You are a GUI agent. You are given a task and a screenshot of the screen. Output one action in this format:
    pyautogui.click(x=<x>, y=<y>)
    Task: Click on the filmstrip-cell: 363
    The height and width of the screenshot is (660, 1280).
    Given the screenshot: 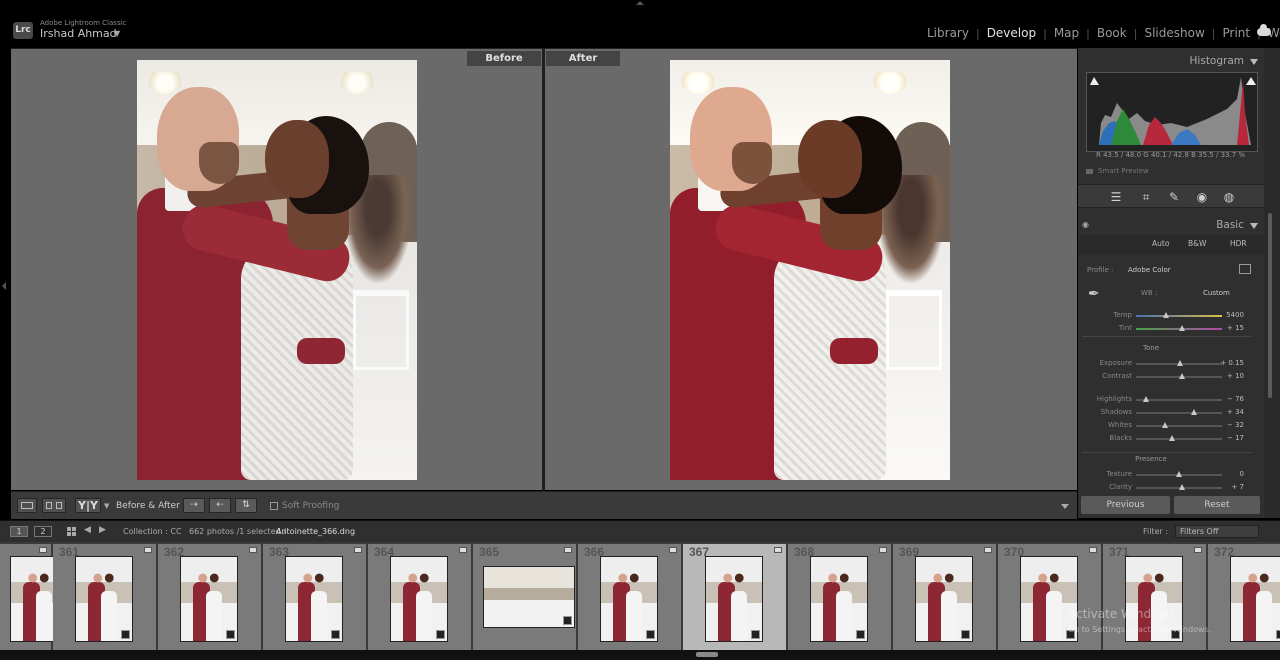 What is the action you would take?
    pyautogui.click(x=314, y=597)
    